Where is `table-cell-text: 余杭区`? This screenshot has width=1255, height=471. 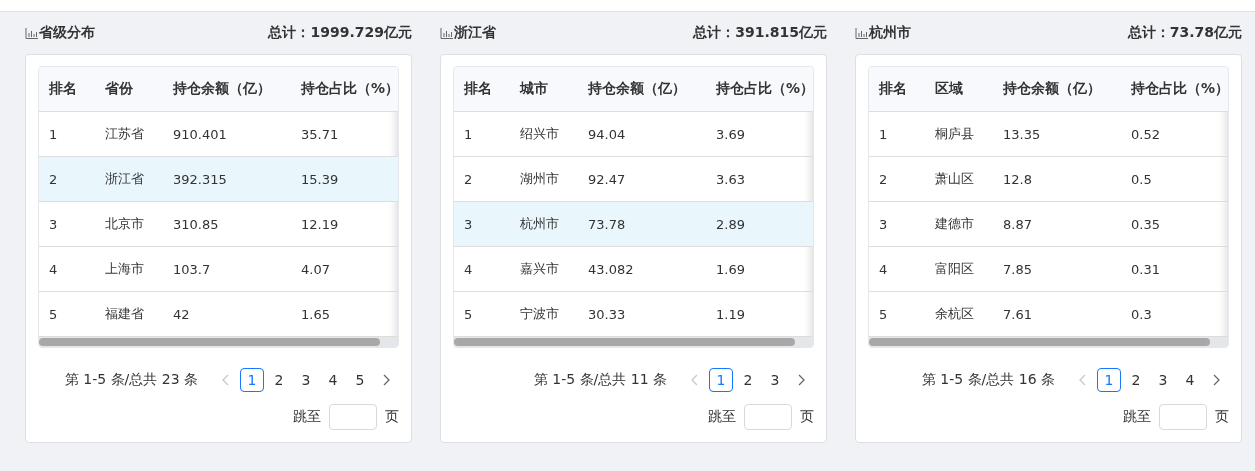 table-cell-text: 余杭区 is located at coordinates (954, 314).